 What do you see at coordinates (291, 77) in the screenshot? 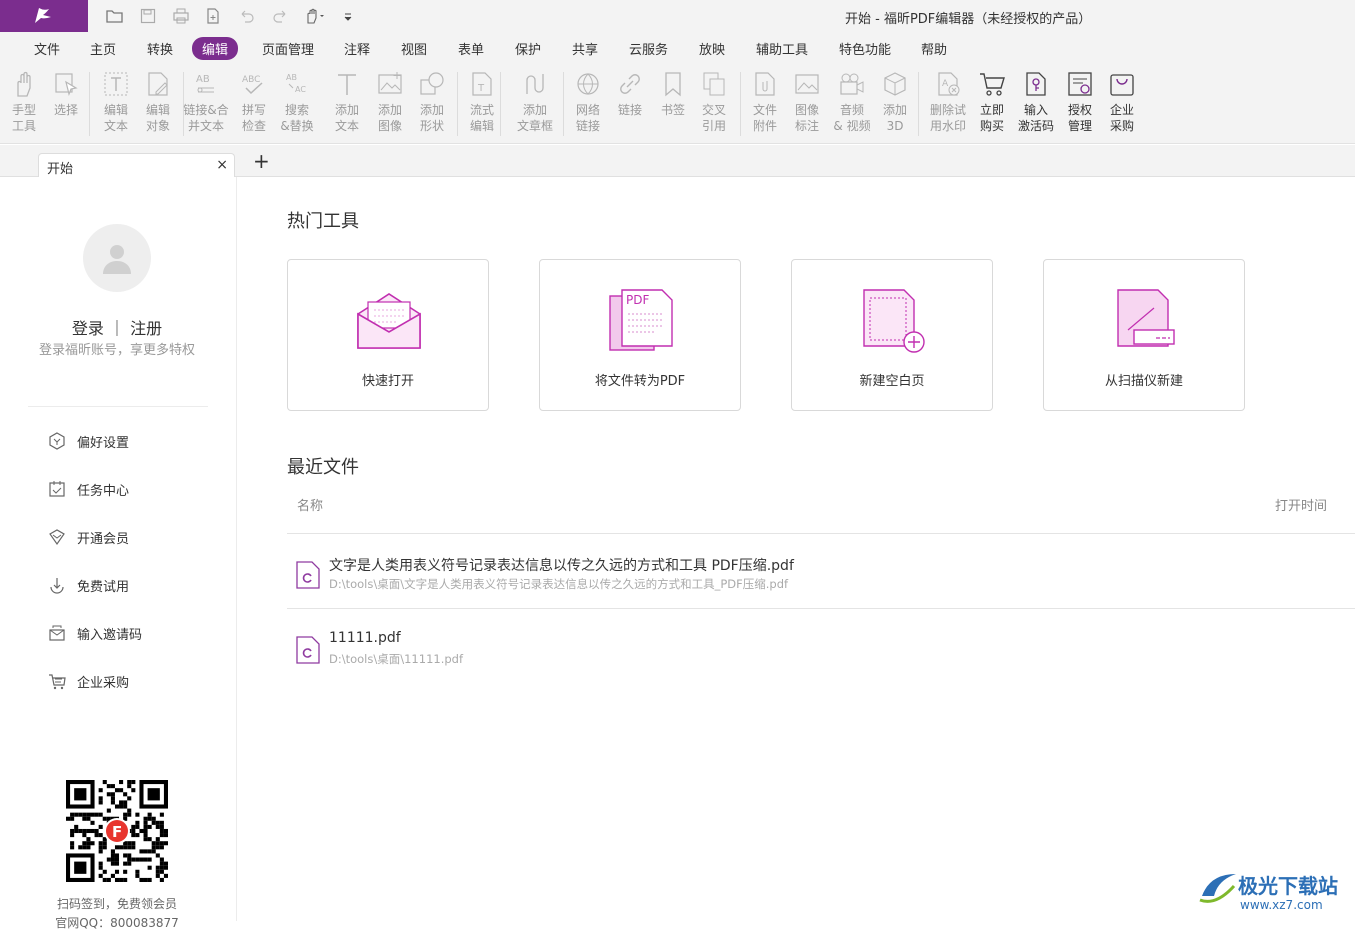
I see `svg-text: AB` at bounding box center [291, 77].